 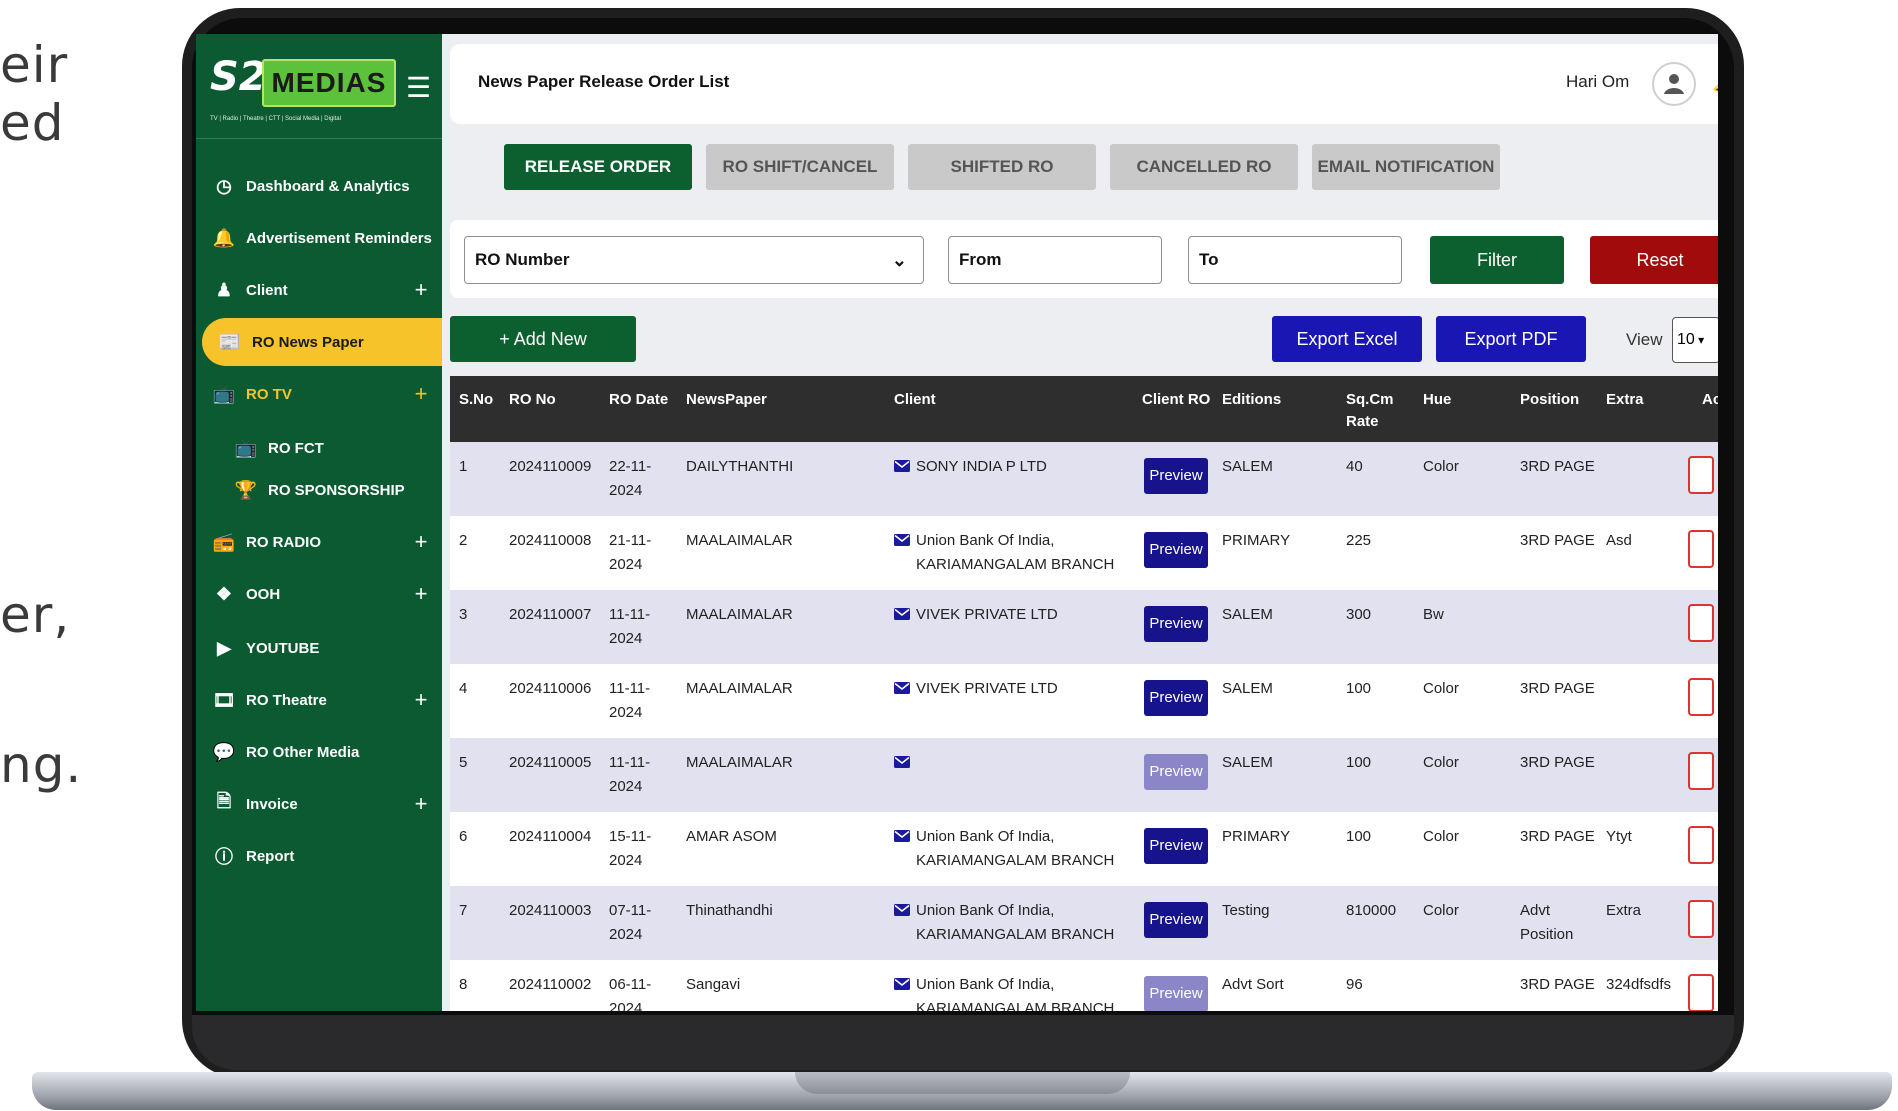 What do you see at coordinates (319, 448) in the screenshot?
I see `sidebar-item-ro-fct: 📺 RO FCT` at bounding box center [319, 448].